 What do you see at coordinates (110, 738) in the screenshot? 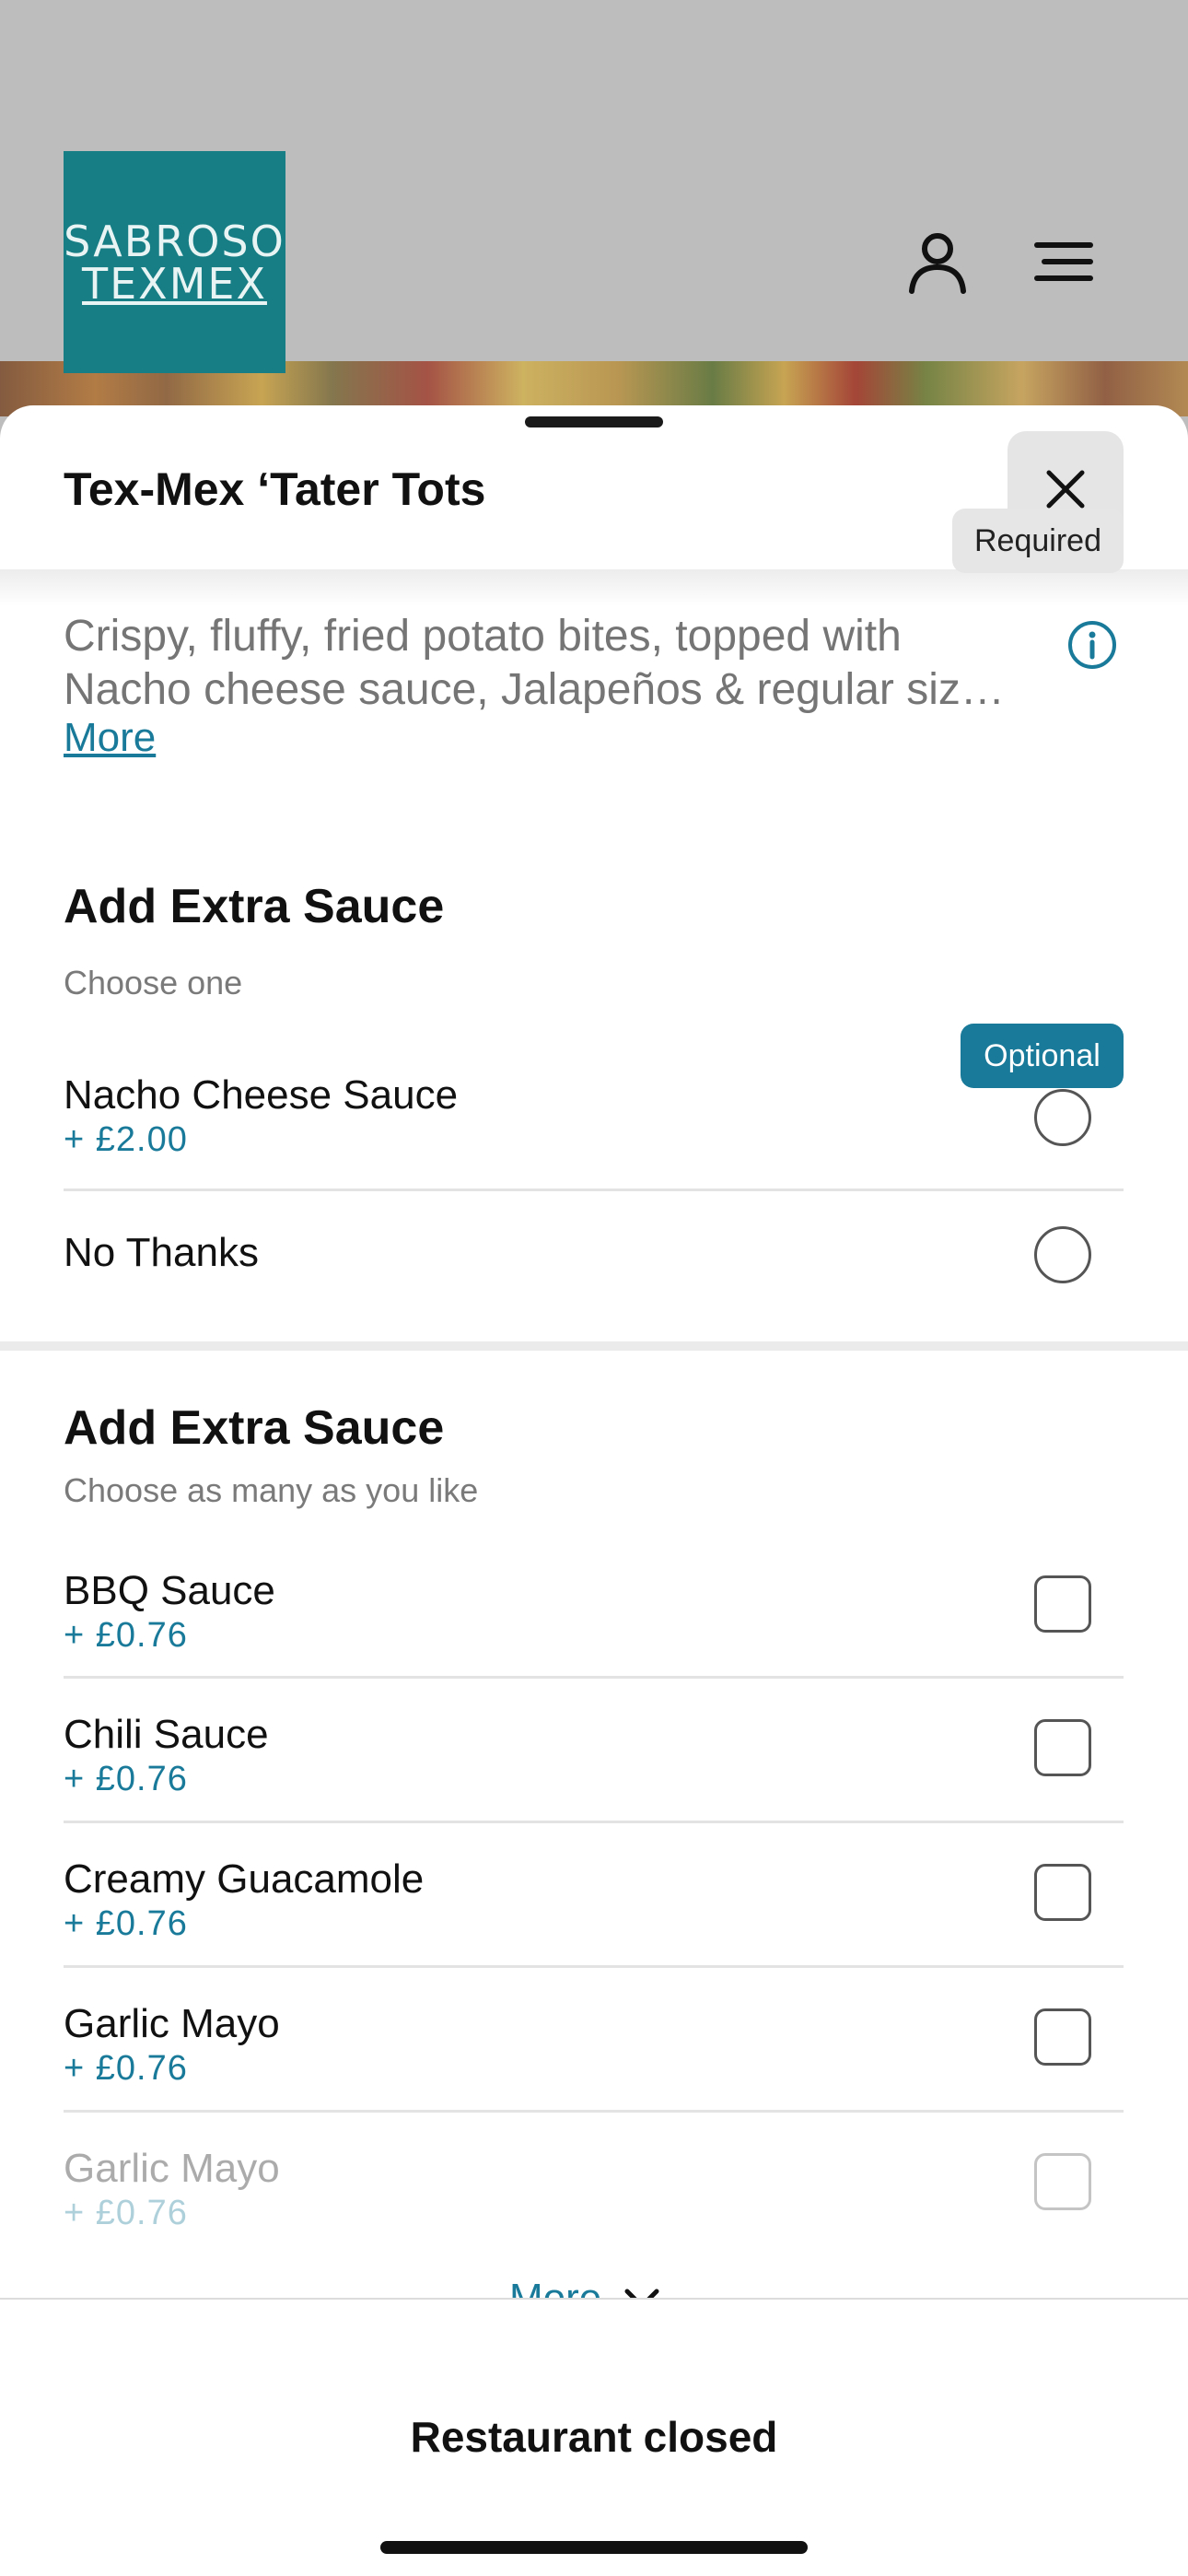
I see `description-more-link: More` at bounding box center [110, 738].